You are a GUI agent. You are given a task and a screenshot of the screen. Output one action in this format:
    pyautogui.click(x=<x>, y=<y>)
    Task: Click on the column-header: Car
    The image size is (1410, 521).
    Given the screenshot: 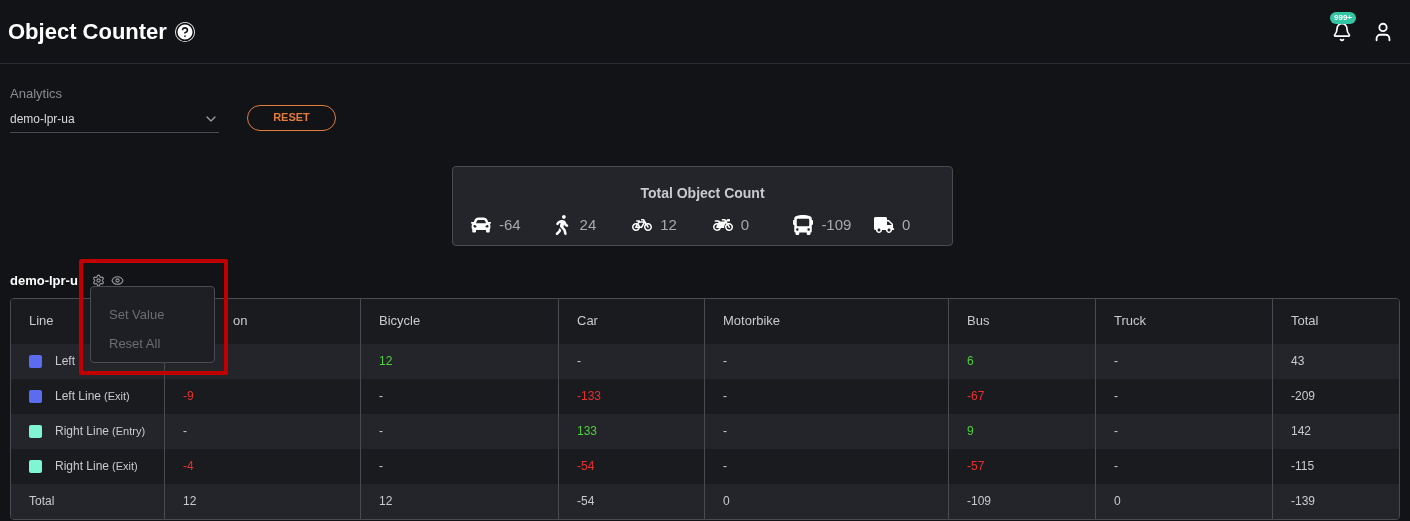 What is the action you would take?
    pyautogui.click(x=587, y=321)
    